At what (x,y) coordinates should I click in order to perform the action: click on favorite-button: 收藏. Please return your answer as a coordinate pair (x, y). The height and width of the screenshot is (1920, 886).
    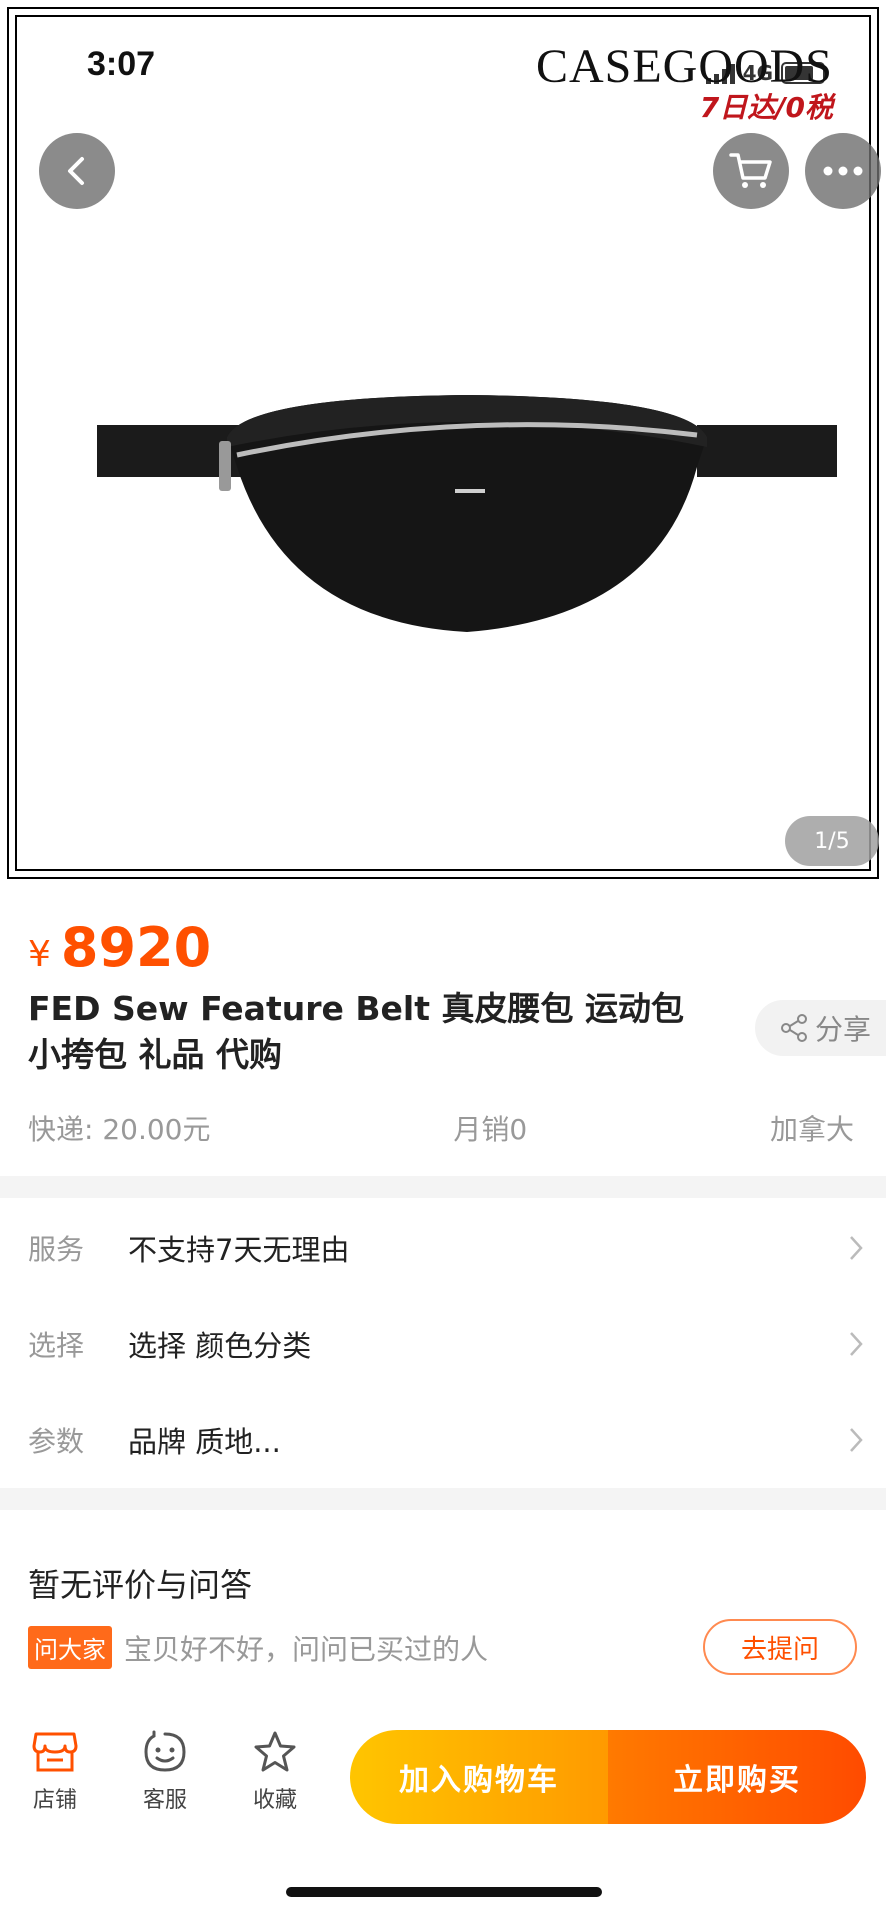
    Looking at the image, I should click on (275, 1772).